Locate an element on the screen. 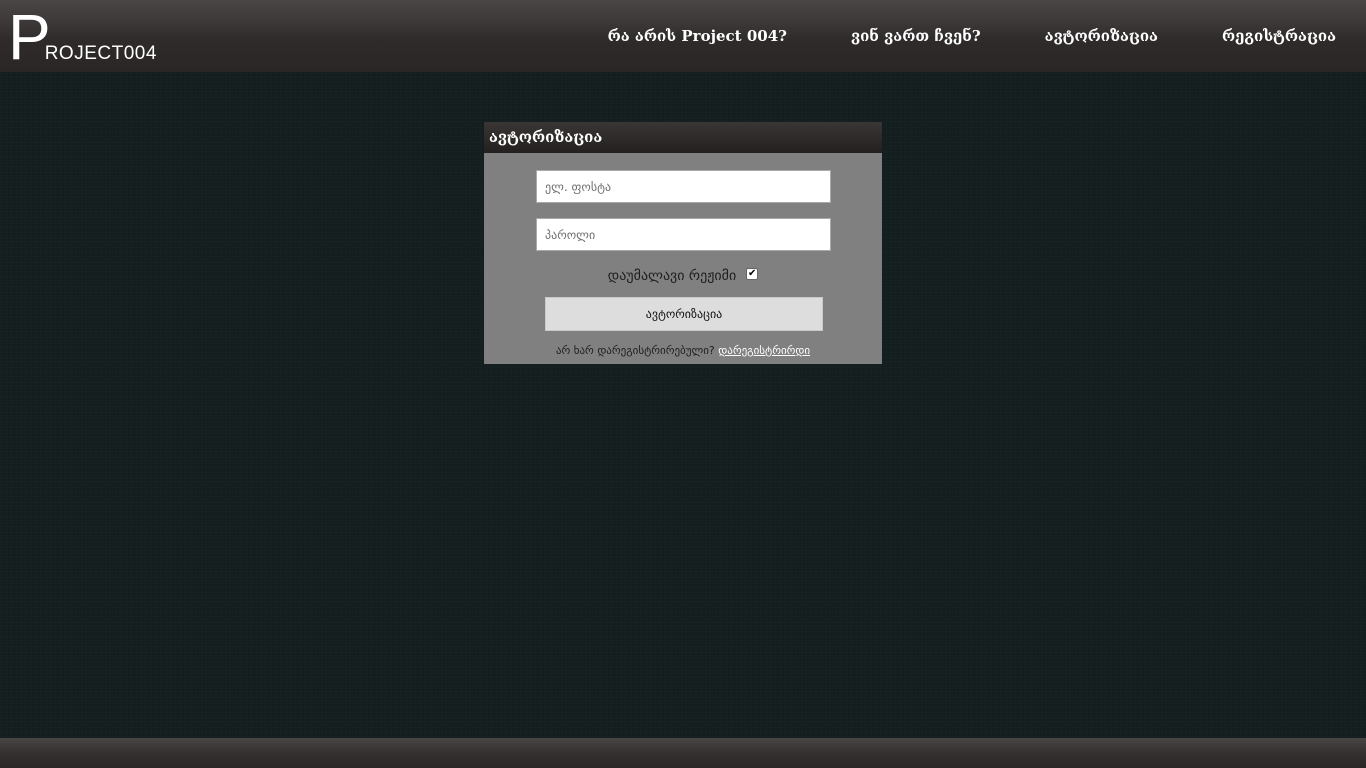  email-field is located at coordinates (683, 186).